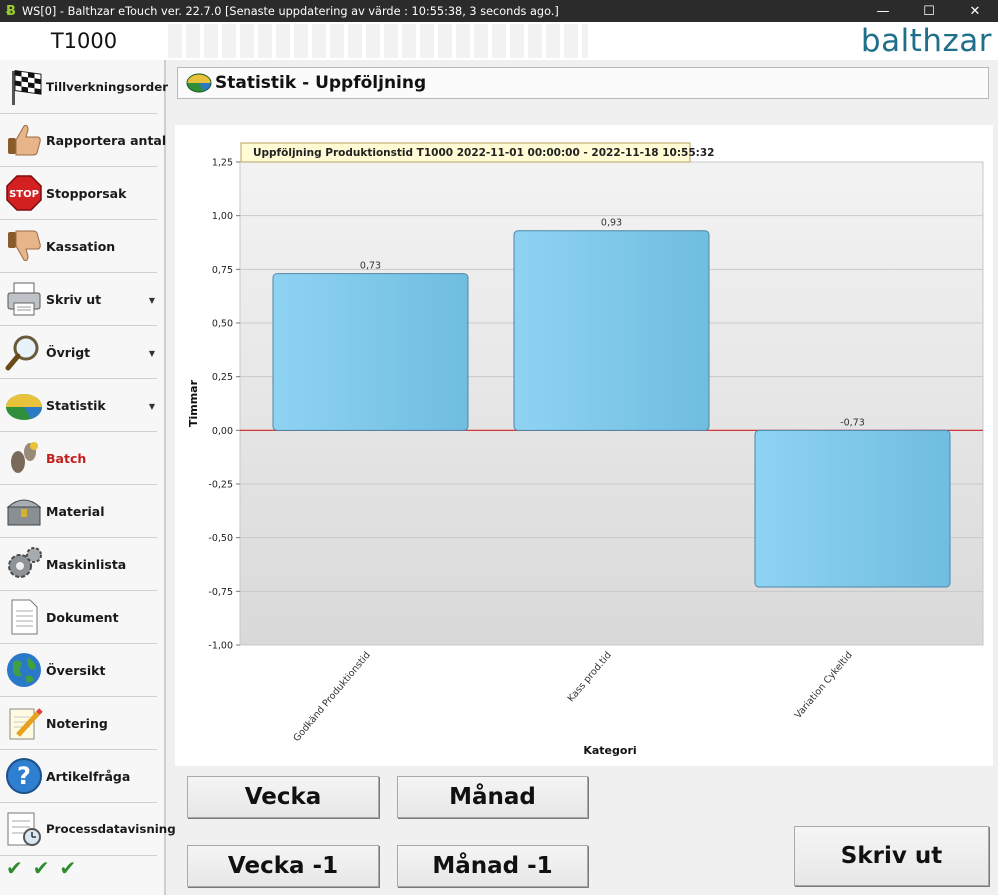 The width and height of the screenshot is (998, 895). What do you see at coordinates (24, 564) in the screenshot?
I see `gears-icon` at bounding box center [24, 564].